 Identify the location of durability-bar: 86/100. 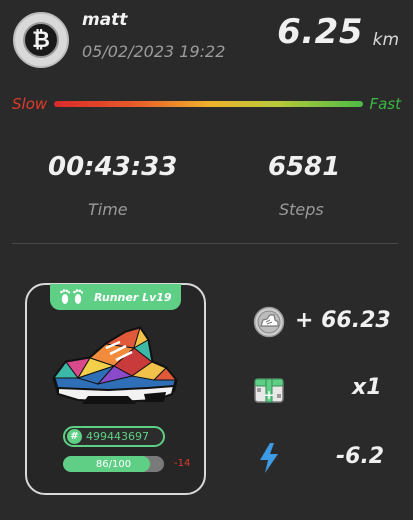
(113, 464).